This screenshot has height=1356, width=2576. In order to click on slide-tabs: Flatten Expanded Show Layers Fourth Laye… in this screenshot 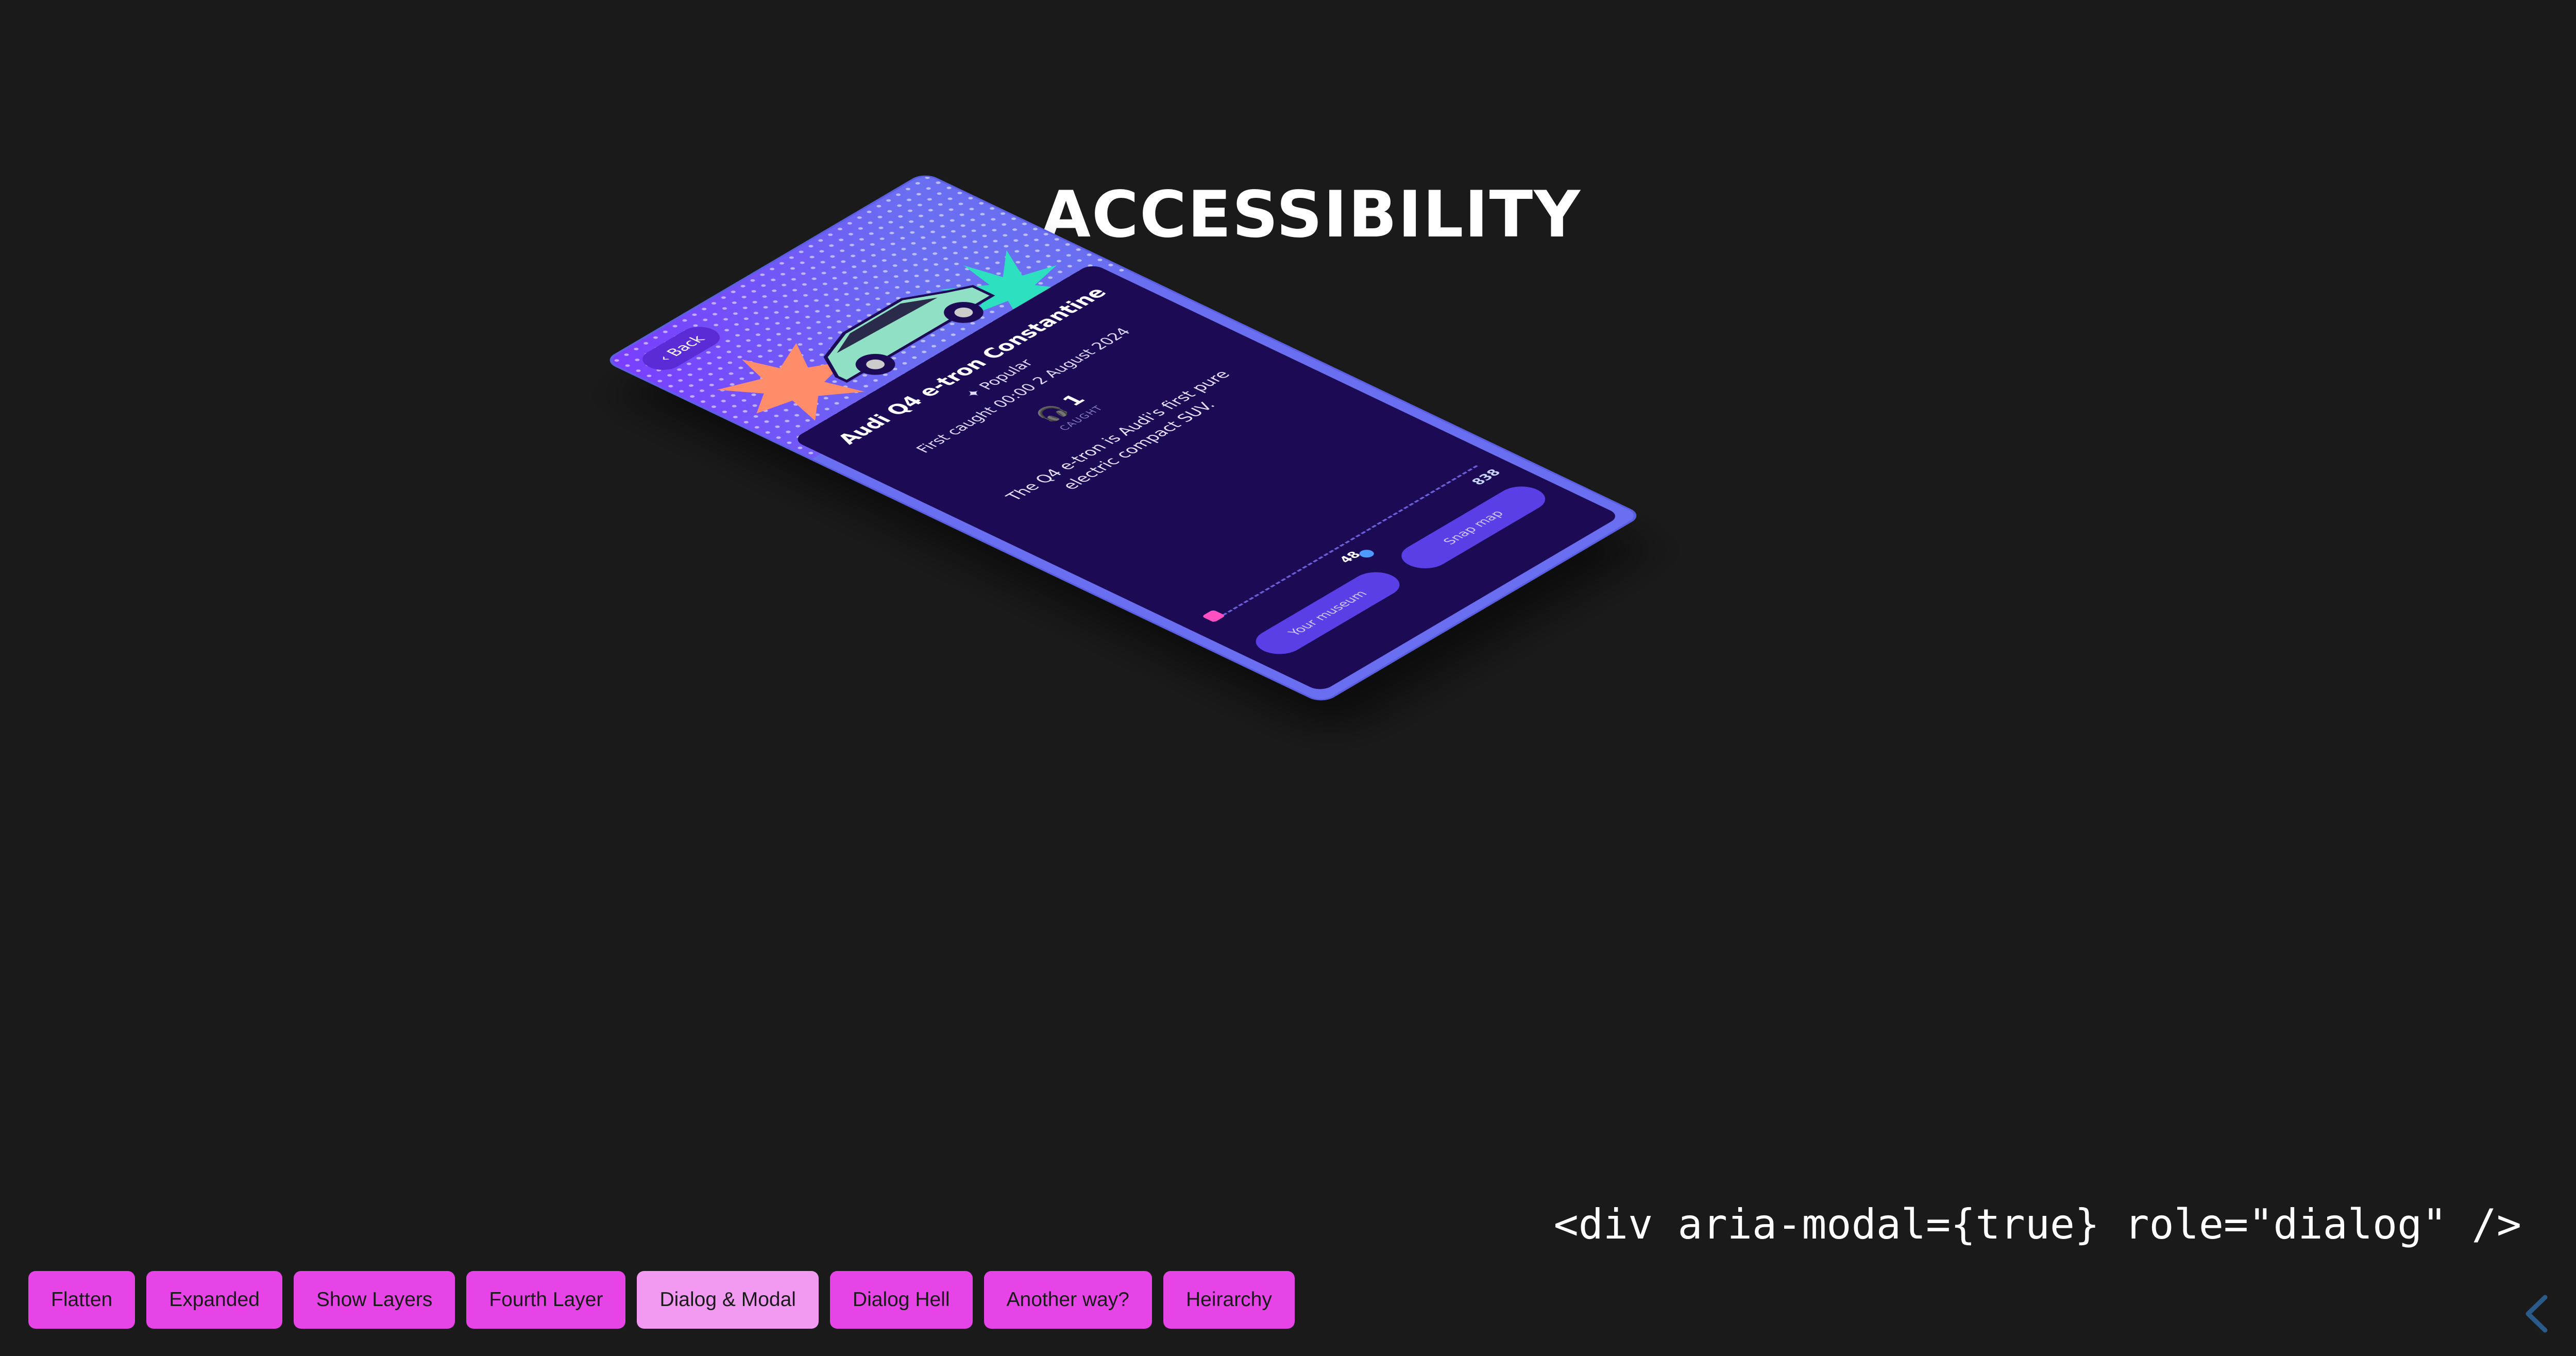, I will do `click(661, 1300)`.